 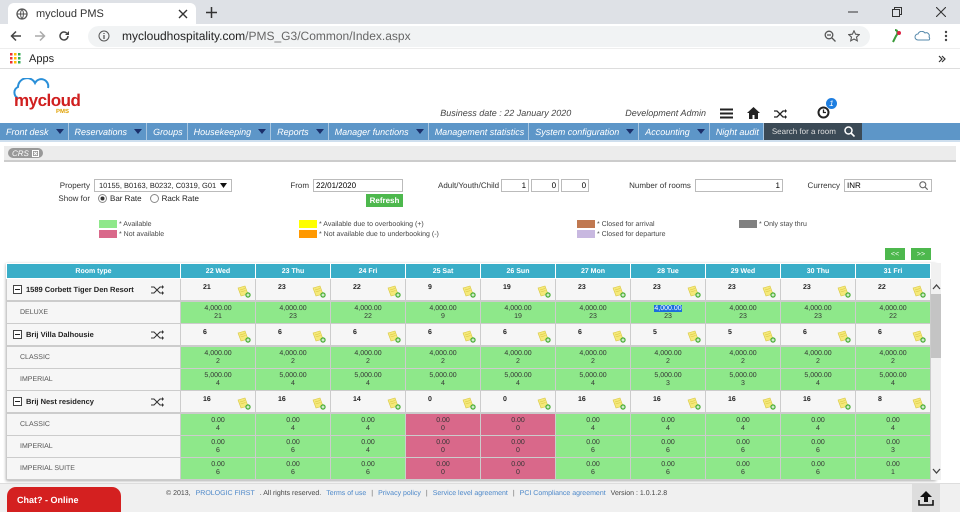 What do you see at coordinates (506, 113) in the screenshot?
I see `business-date: Business date : 22 January 2020` at bounding box center [506, 113].